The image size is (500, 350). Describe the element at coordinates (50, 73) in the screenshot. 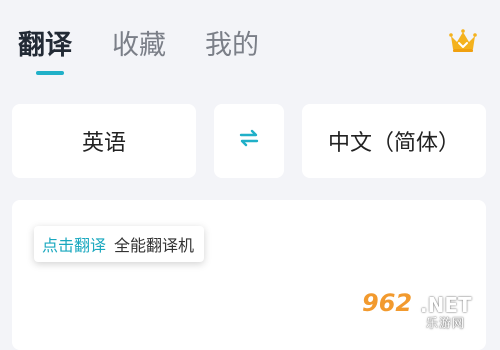

I see `active-tab-indicator` at that location.